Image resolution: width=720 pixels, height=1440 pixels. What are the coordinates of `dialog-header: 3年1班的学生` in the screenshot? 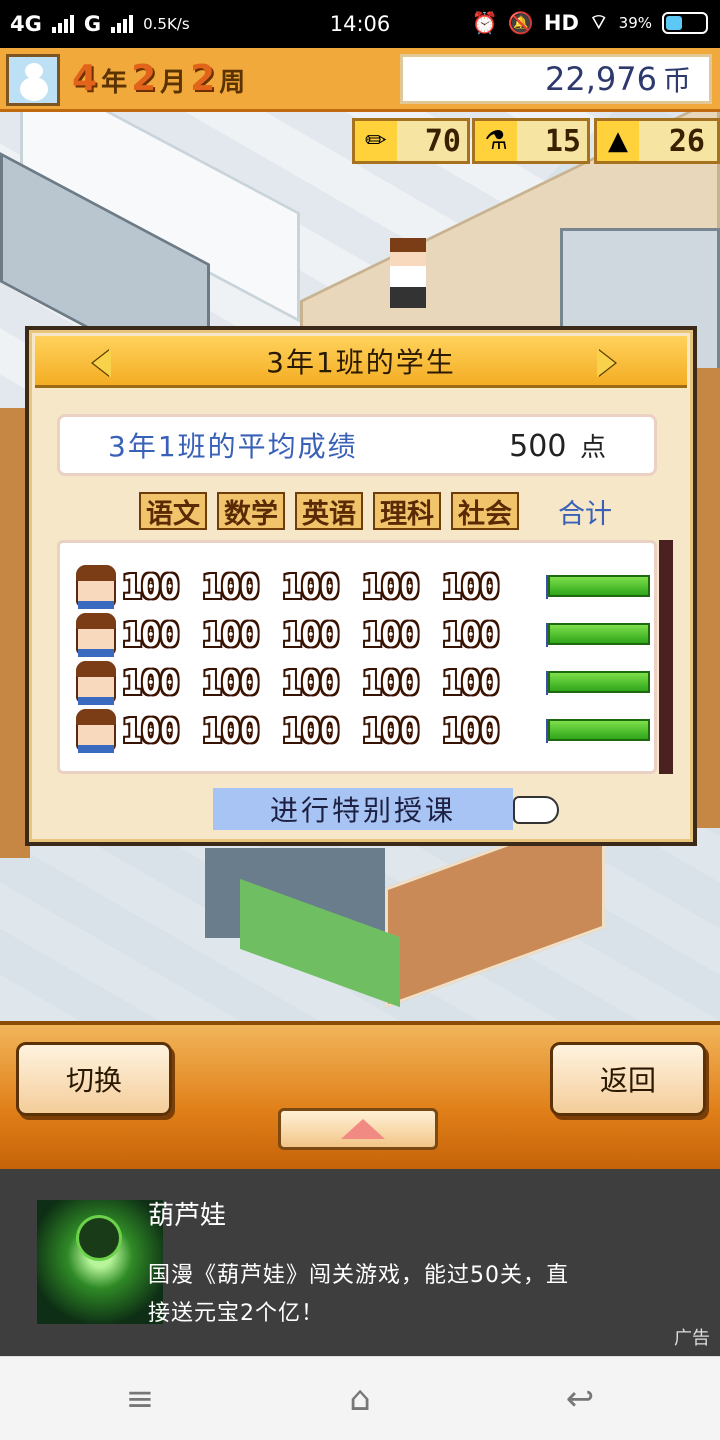 It's located at (361, 362).